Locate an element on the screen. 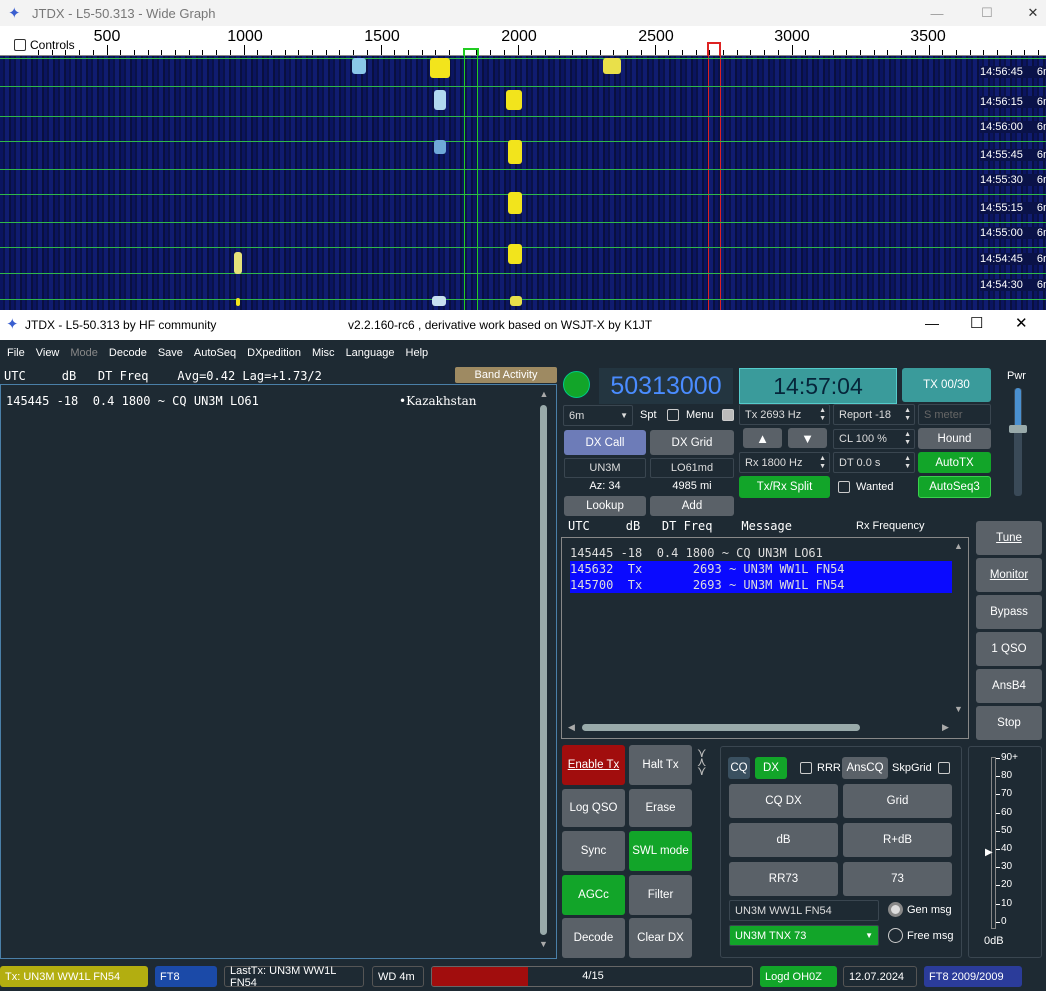 The width and height of the screenshot is (1046, 991). lookup-button: Lookup is located at coordinates (605, 506).